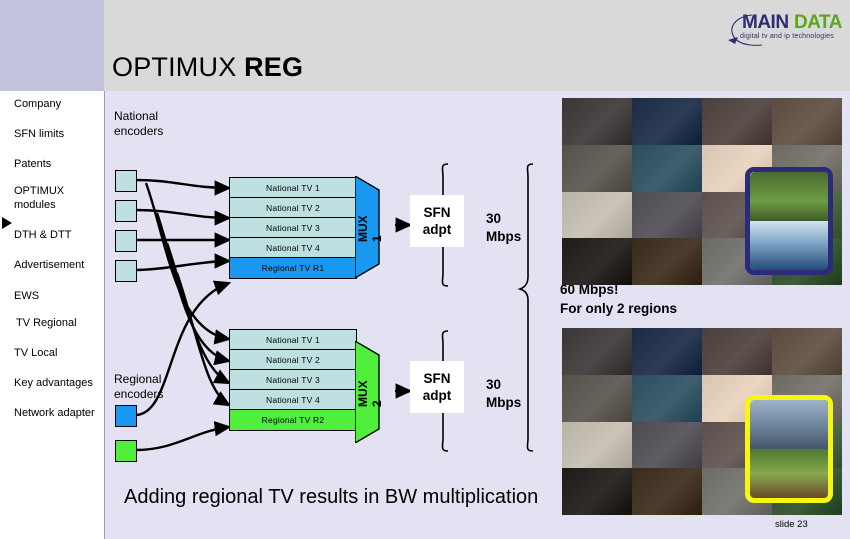 The image size is (850, 539). What do you see at coordinates (504, 402) in the screenshot?
I see `mux2-bitrate-unit: Mbps` at bounding box center [504, 402].